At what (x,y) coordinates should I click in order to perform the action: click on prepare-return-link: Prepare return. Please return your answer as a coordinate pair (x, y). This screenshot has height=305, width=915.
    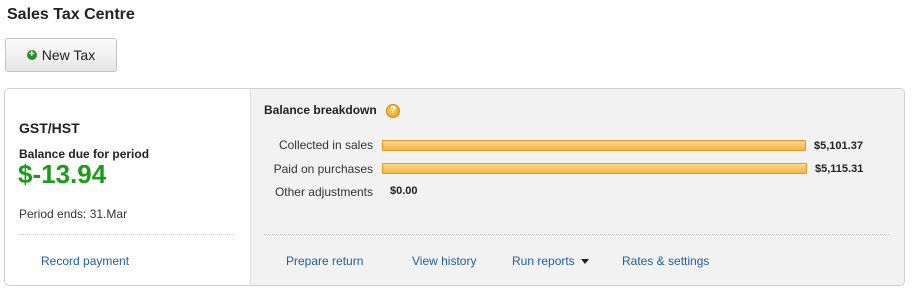
    Looking at the image, I should click on (324, 261).